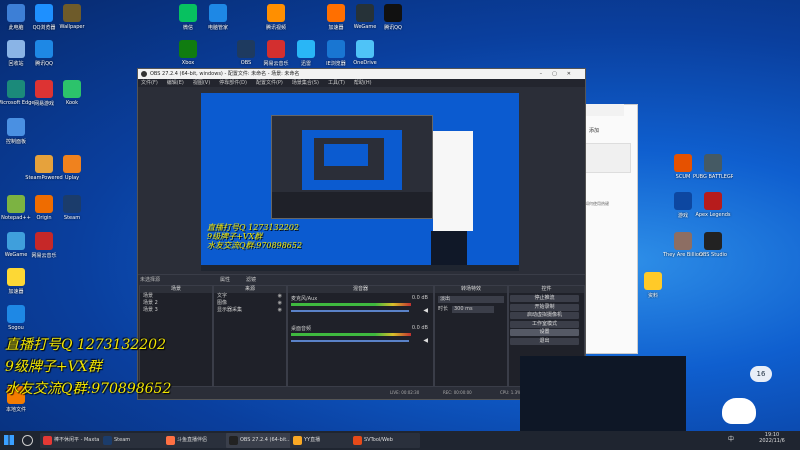 This screenshot has width=800, height=450. I want to click on overlay-line-1: 直播打号Q 1273132202, so click(85, 345).